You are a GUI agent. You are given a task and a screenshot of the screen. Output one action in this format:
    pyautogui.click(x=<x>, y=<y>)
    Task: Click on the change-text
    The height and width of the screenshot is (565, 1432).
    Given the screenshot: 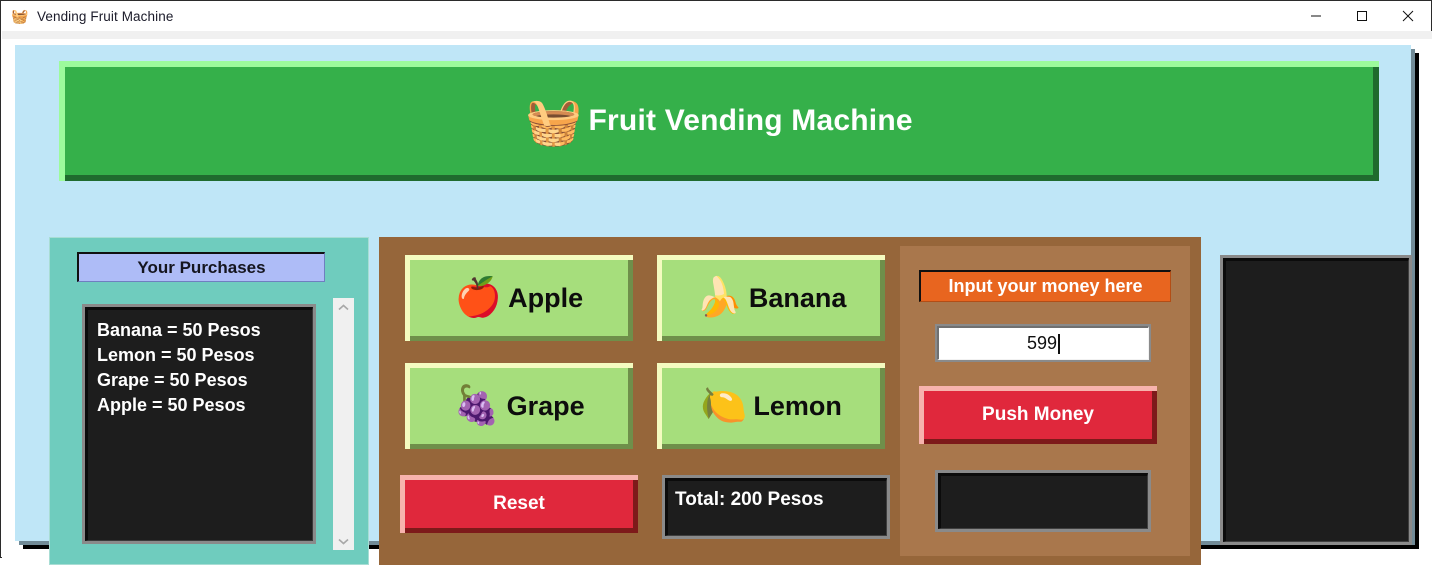 What is the action you would take?
    pyautogui.click(x=1044, y=480)
    